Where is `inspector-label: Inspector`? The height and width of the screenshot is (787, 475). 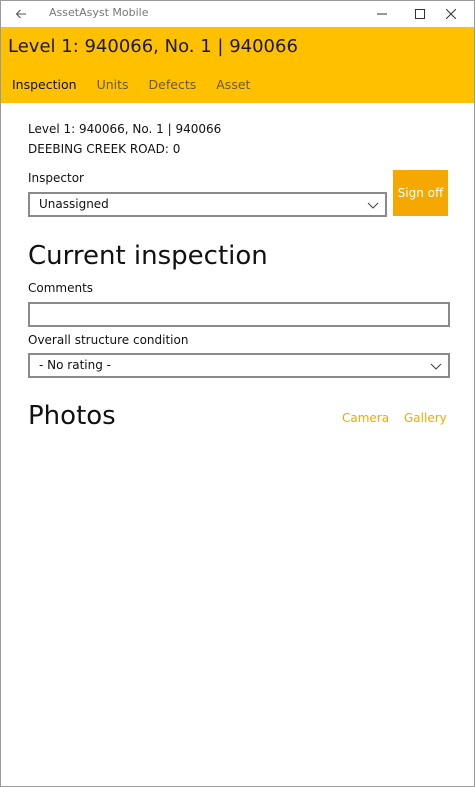
inspector-label: Inspector is located at coordinates (56, 178).